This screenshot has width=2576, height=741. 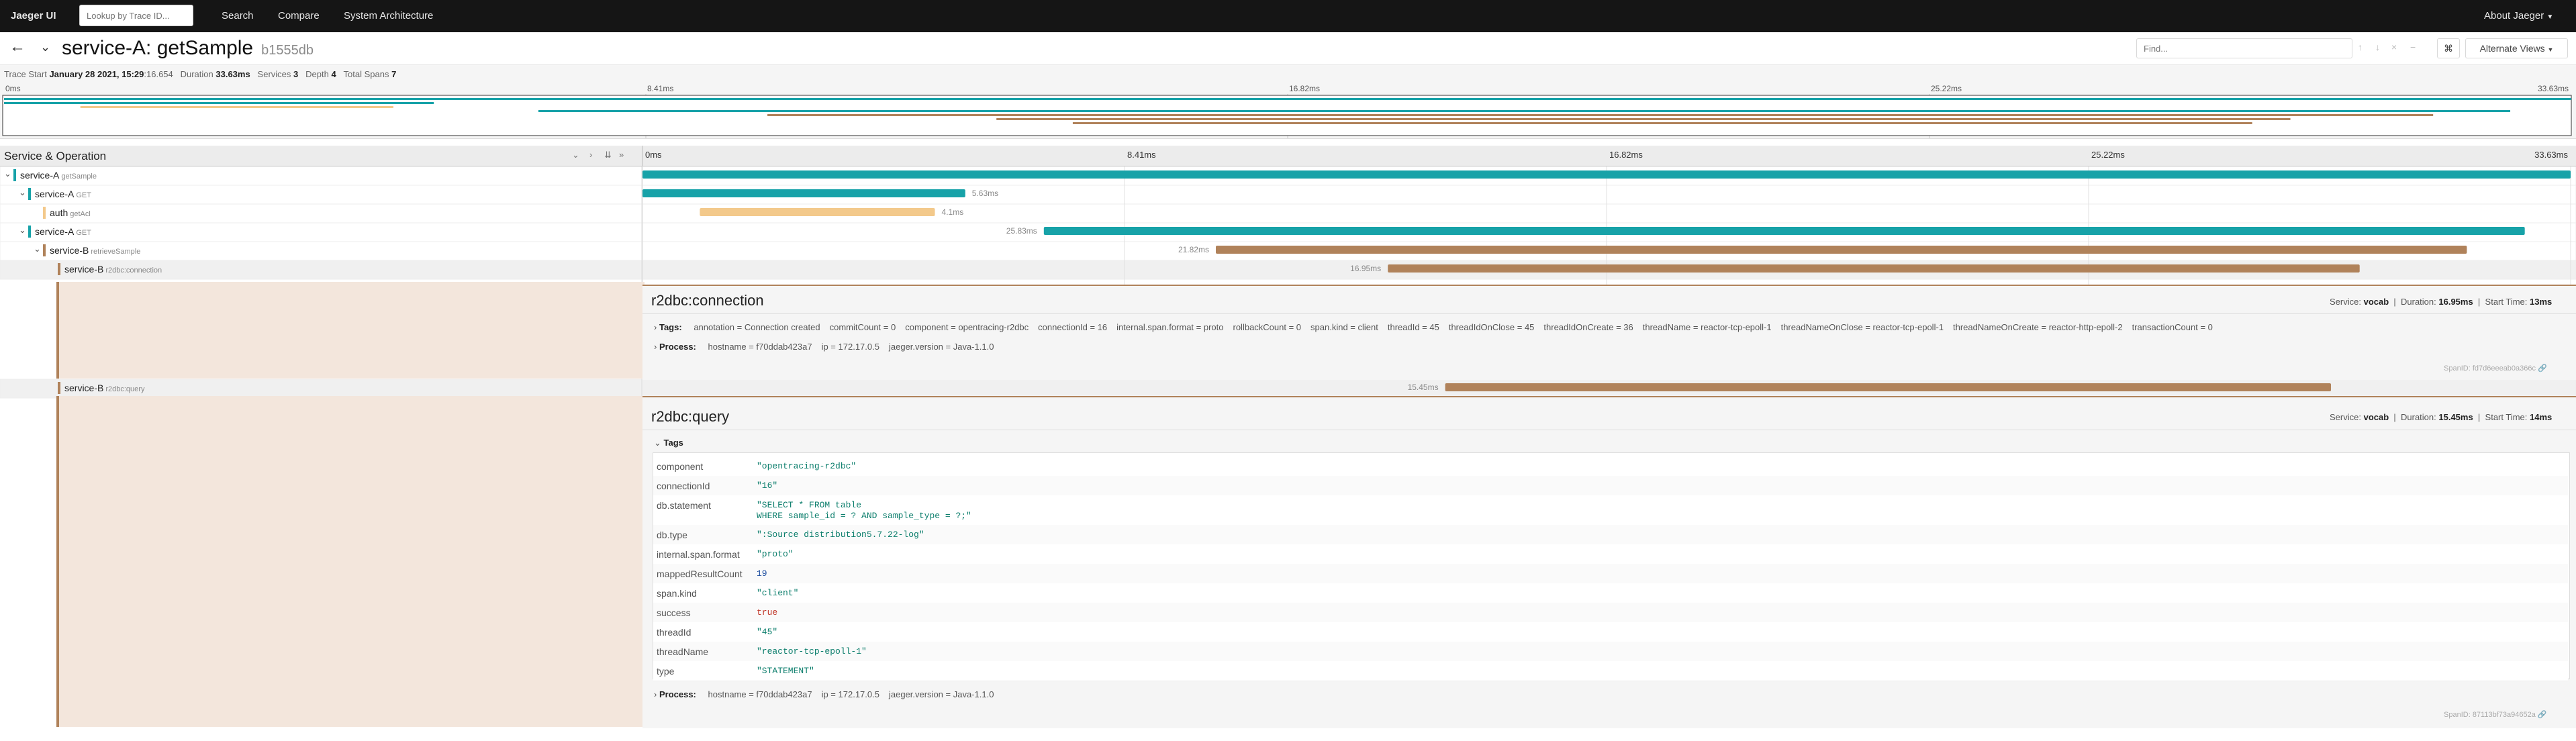 What do you see at coordinates (1073, 327) in the screenshot?
I see `tag-kv: connectionId = 16` at bounding box center [1073, 327].